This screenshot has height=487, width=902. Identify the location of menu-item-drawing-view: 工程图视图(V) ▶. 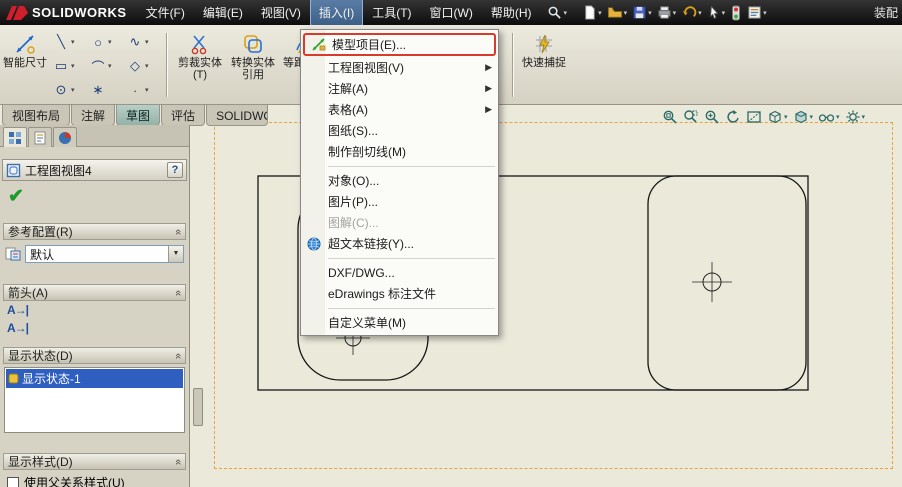
(399, 67).